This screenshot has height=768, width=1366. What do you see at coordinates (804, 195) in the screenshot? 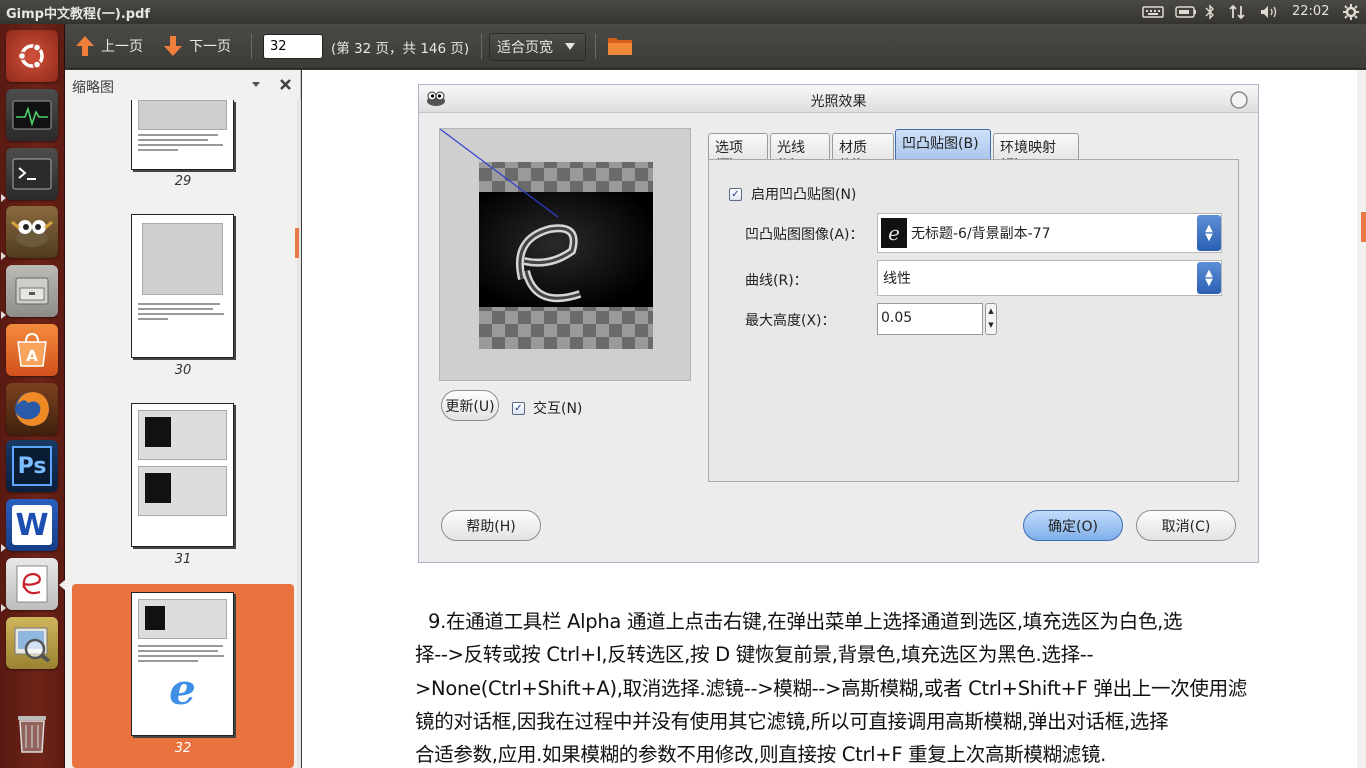
I see `enable-bump-label: 启用凹凸贴图(N)` at bounding box center [804, 195].